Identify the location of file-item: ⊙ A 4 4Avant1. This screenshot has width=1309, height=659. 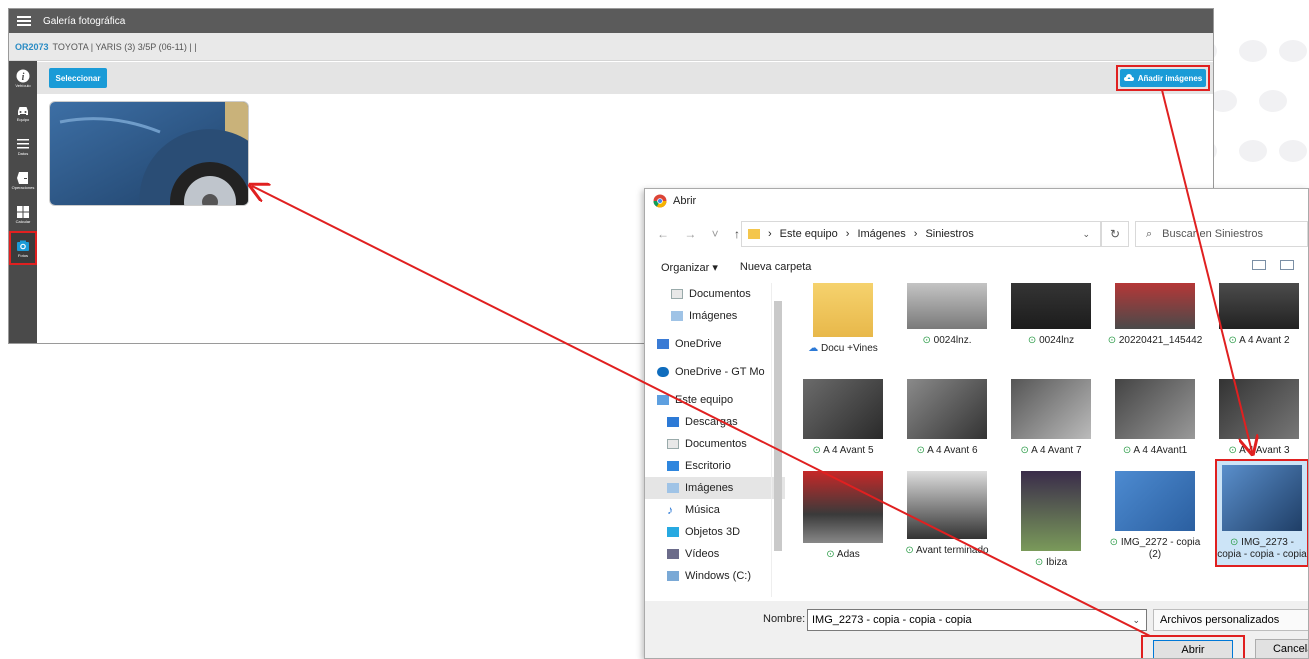
(1155, 418).